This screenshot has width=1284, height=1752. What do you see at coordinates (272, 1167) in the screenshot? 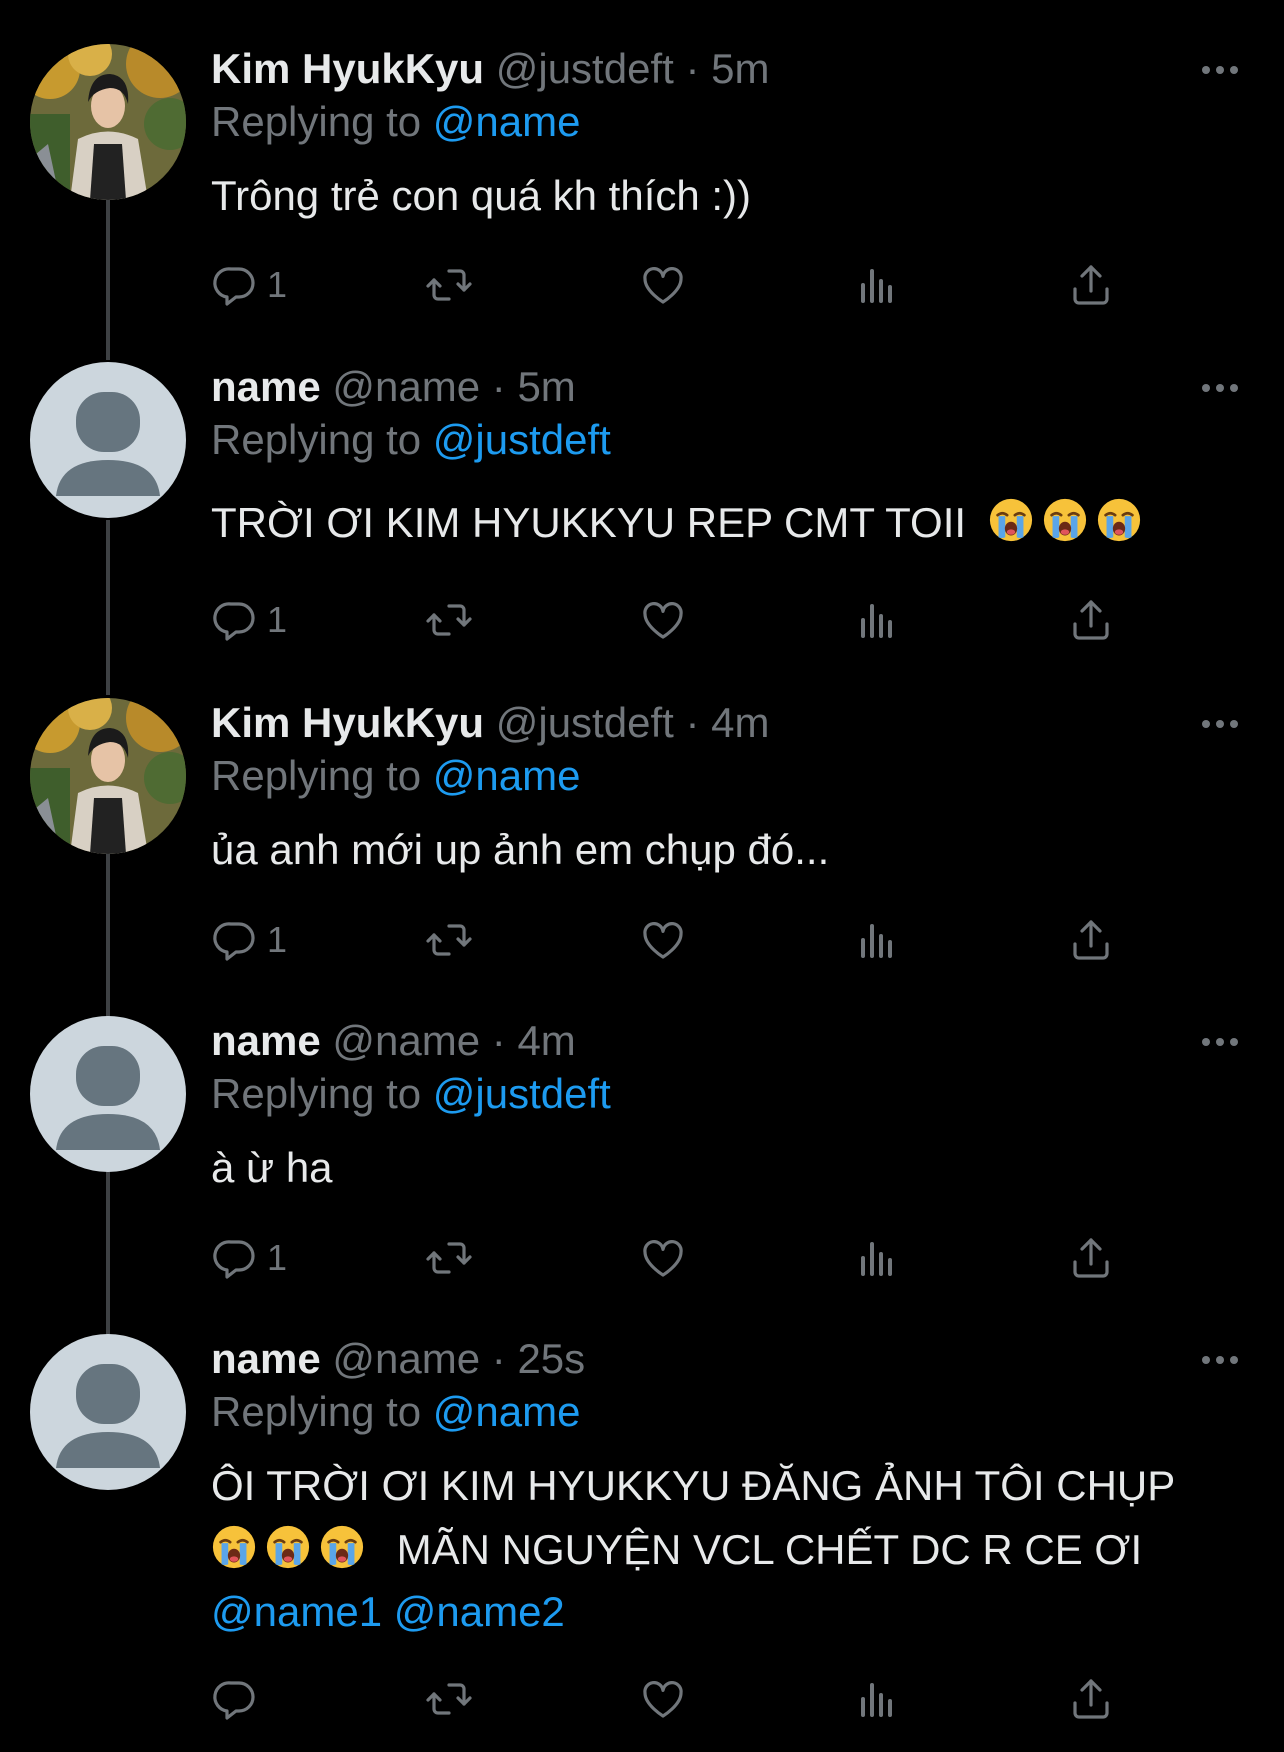
I see `tweet-text: à ừ ha` at bounding box center [272, 1167].